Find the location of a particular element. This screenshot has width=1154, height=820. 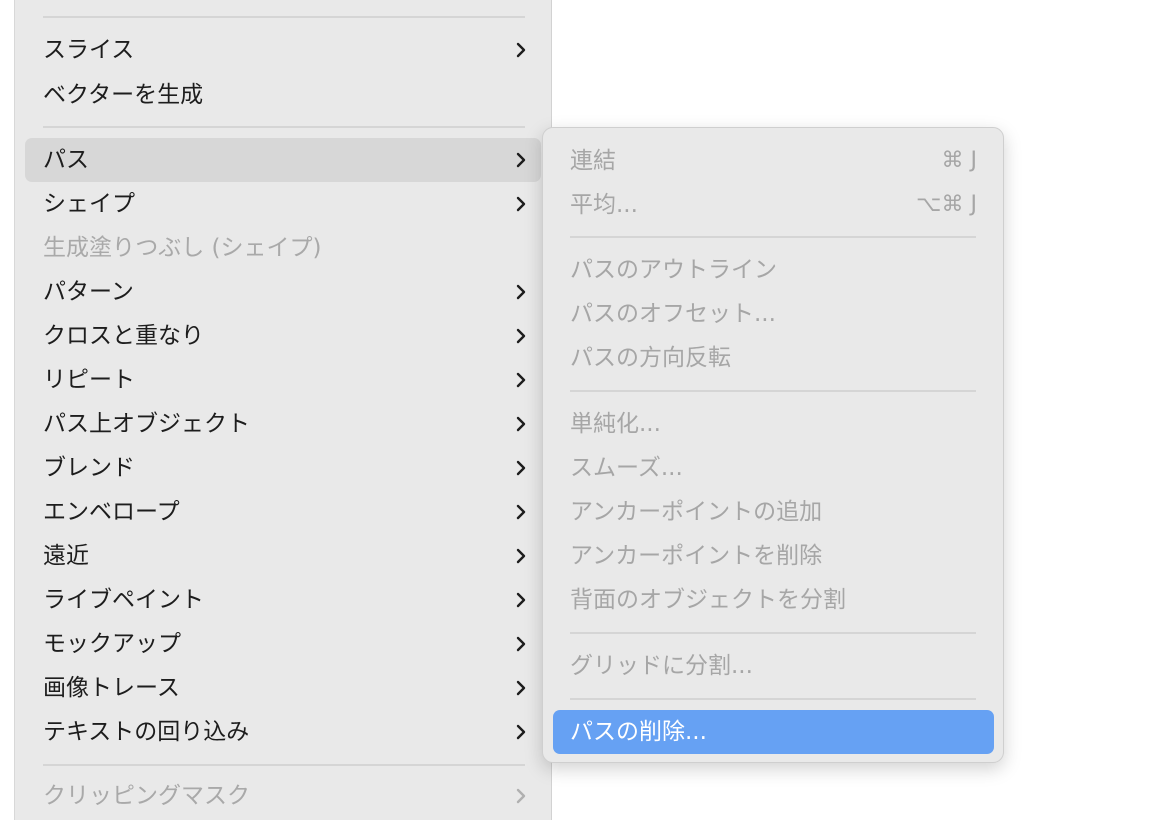

menu-item-path: パス is located at coordinates (283, 160).